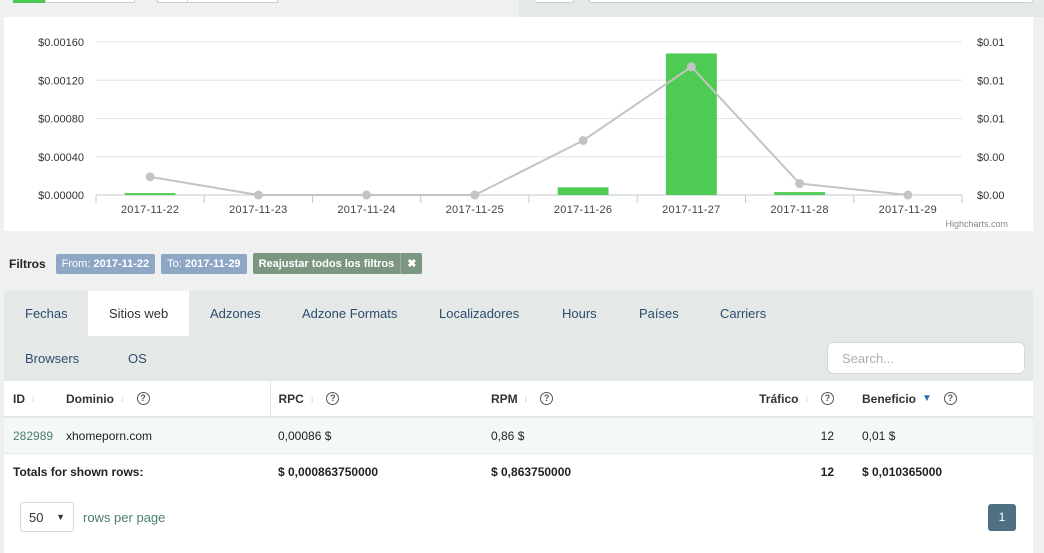 The image size is (1044, 553). What do you see at coordinates (173, 1) in the screenshot?
I see `toolbar-input-2a` at bounding box center [173, 1].